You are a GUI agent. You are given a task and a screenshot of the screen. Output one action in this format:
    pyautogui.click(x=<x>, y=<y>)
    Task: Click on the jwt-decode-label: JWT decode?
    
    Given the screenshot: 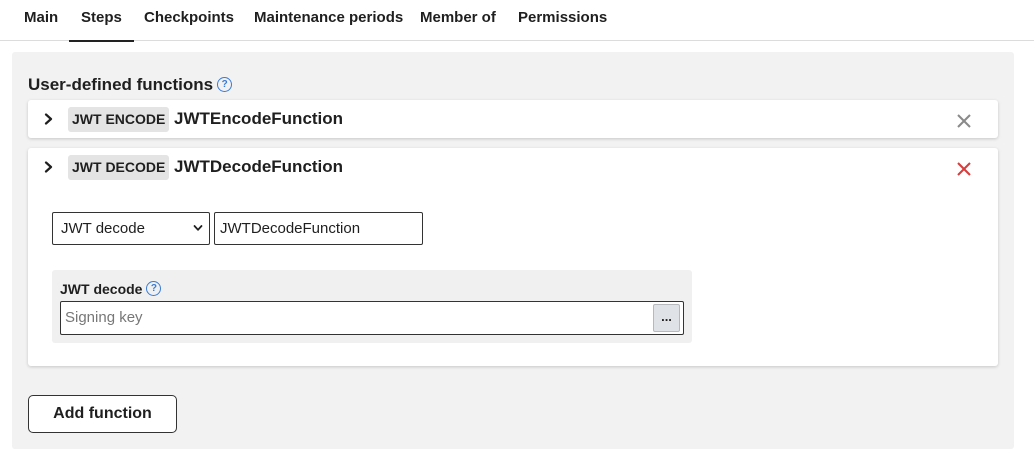 What is the action you would take?
    pyautogui.click(x=111, y=289)
    